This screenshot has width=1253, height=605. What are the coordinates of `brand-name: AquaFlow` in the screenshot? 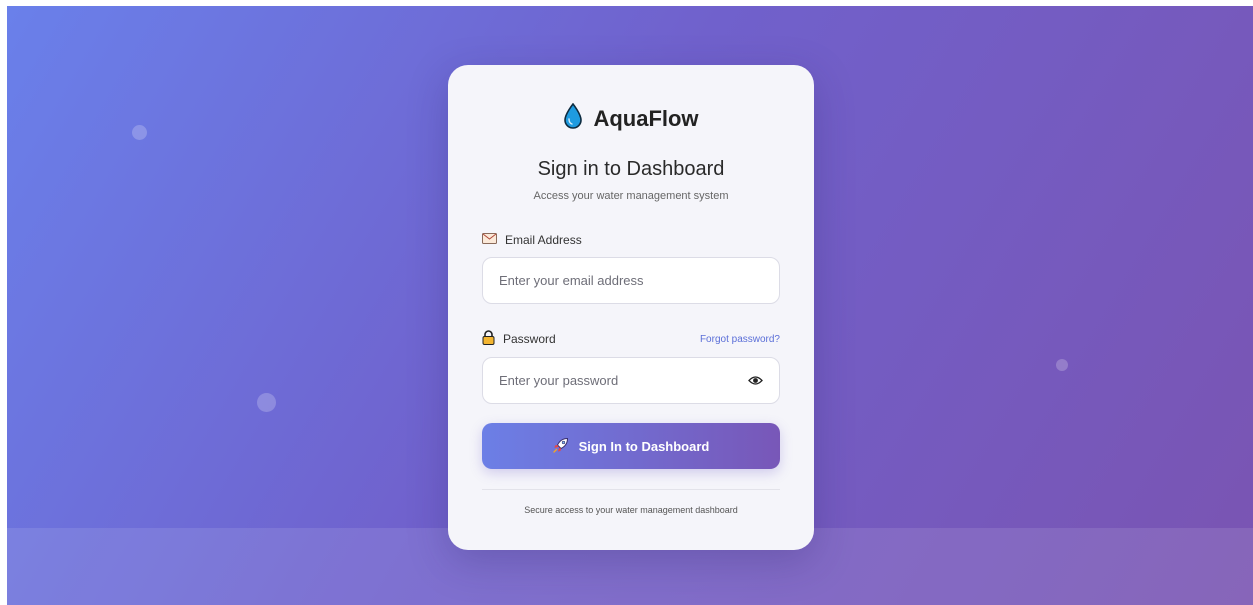 It's located at (646, 118).